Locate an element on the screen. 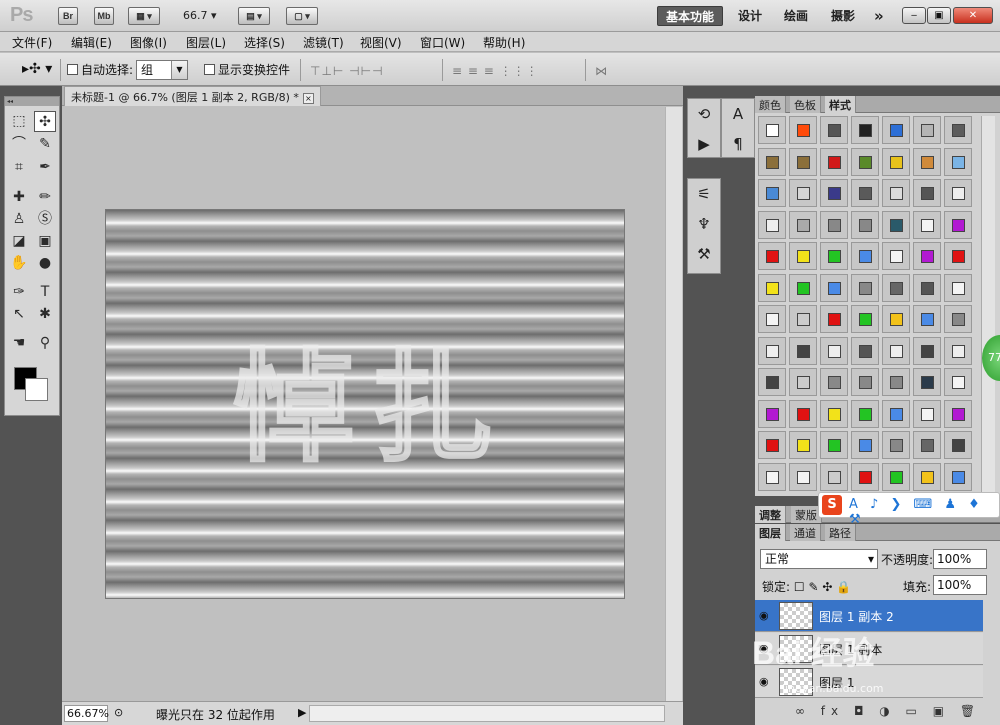 This screenshot has width=1000, height=725. lasso-tool-icon: ⌒ is located at coordinates (19, 144).